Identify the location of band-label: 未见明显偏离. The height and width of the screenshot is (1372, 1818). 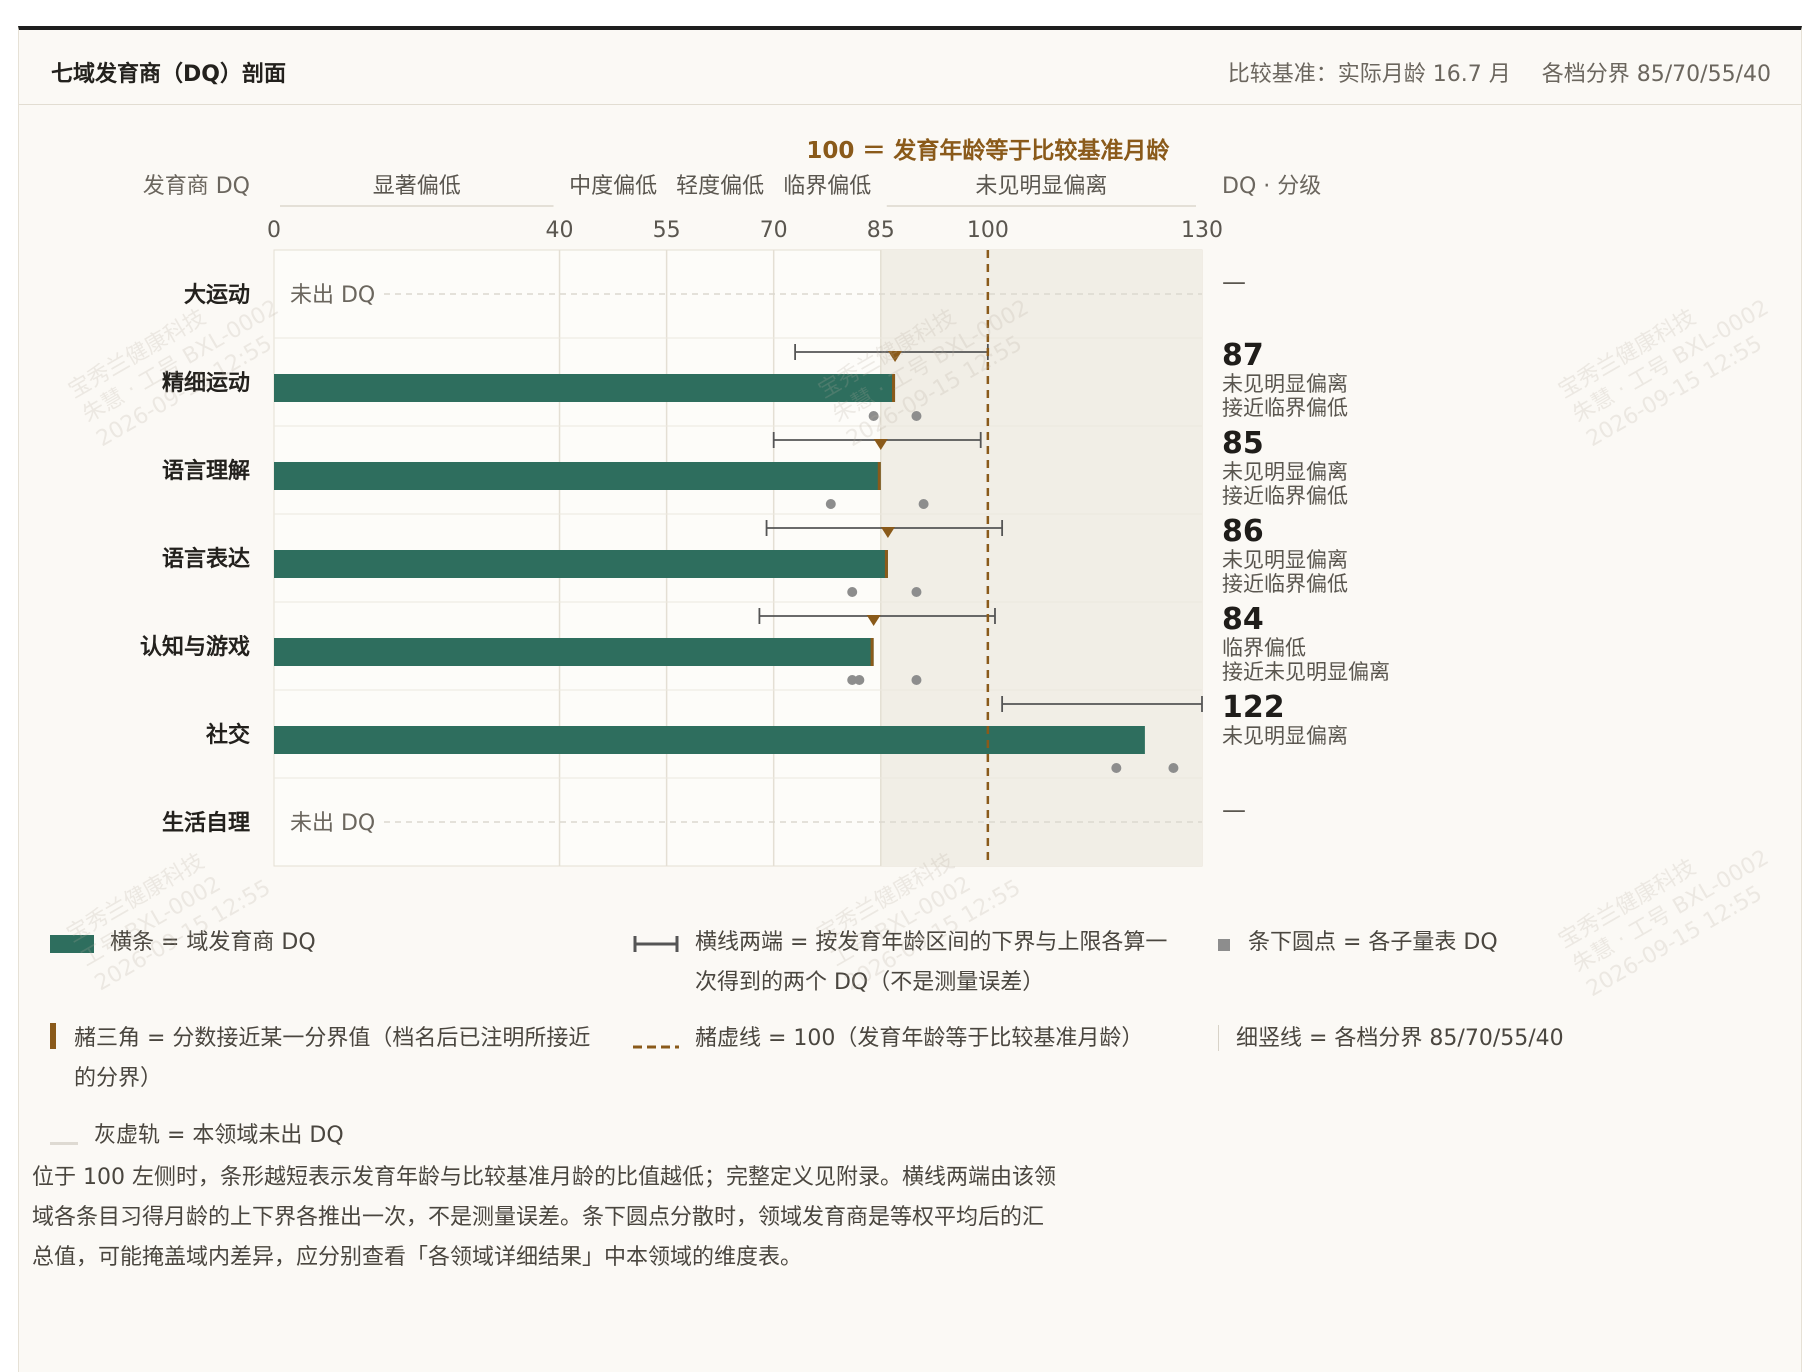
(1041, 186).